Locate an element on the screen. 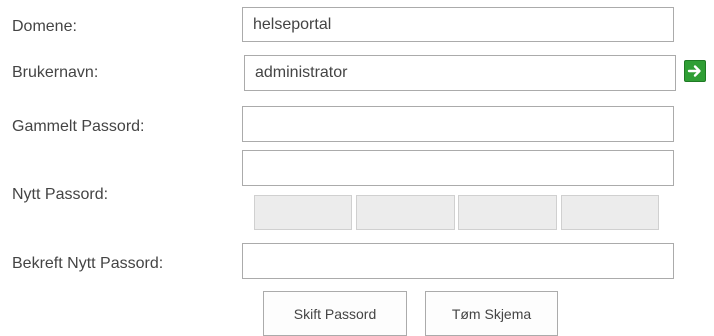 This screenshot has height=336, width=714. confirm-password-input is located at coordinates (458, 261).